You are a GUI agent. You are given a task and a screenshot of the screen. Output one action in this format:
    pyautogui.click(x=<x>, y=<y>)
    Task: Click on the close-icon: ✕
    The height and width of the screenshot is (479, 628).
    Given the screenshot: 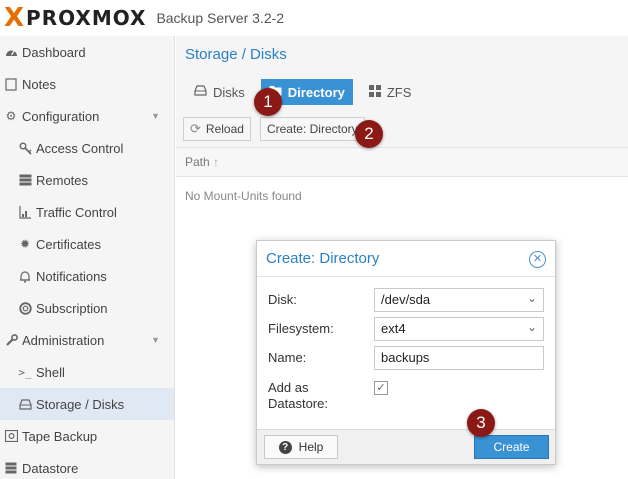 What is the action you would take?
    pyautogui.click(x=537, y=259)
    